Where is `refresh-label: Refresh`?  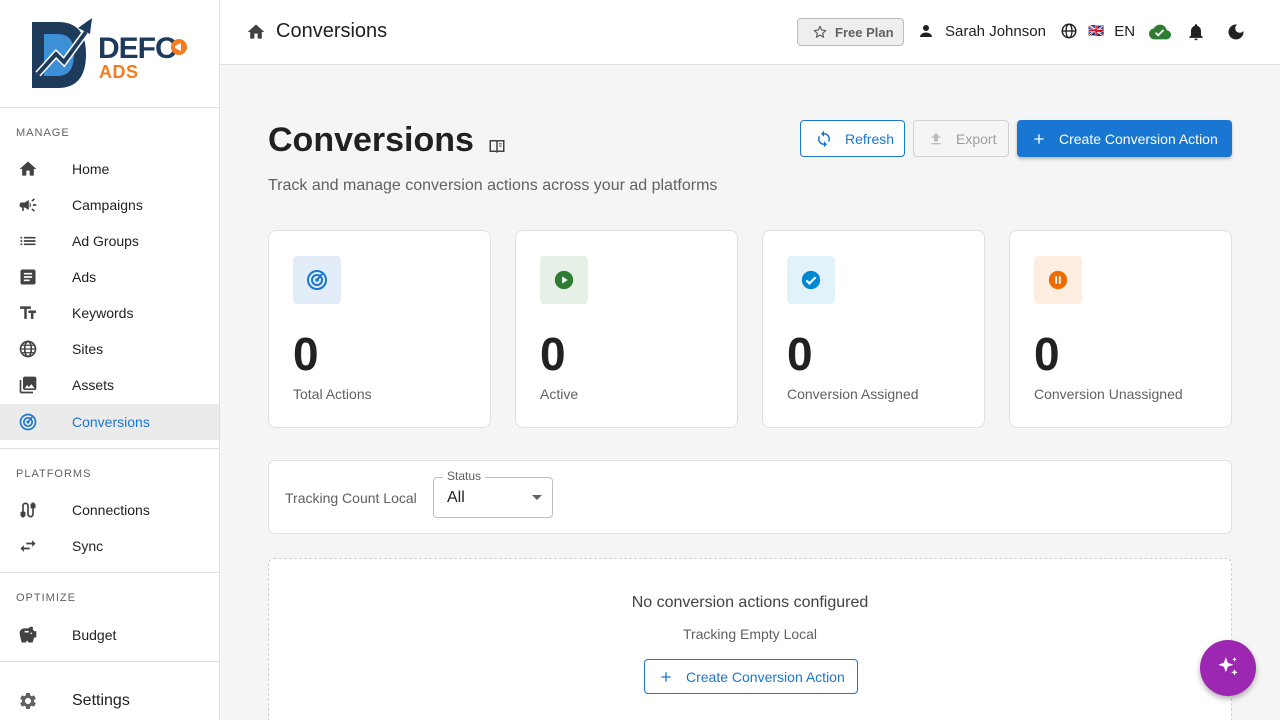
refresh-label: Refresh is located at coordinates (870, 138).